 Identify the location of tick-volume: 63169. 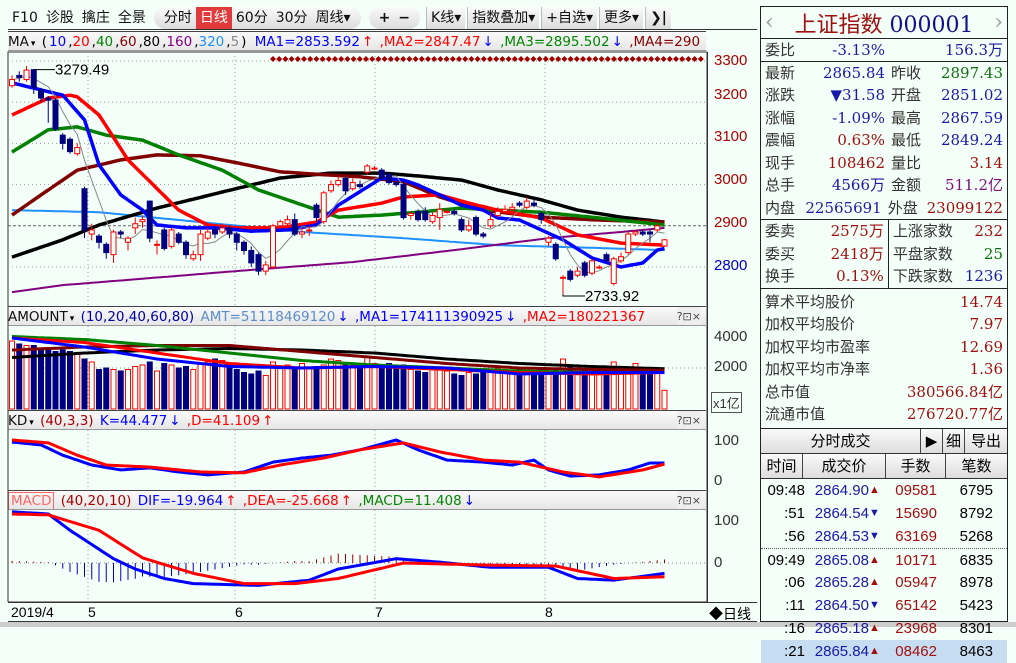
(916, 536).